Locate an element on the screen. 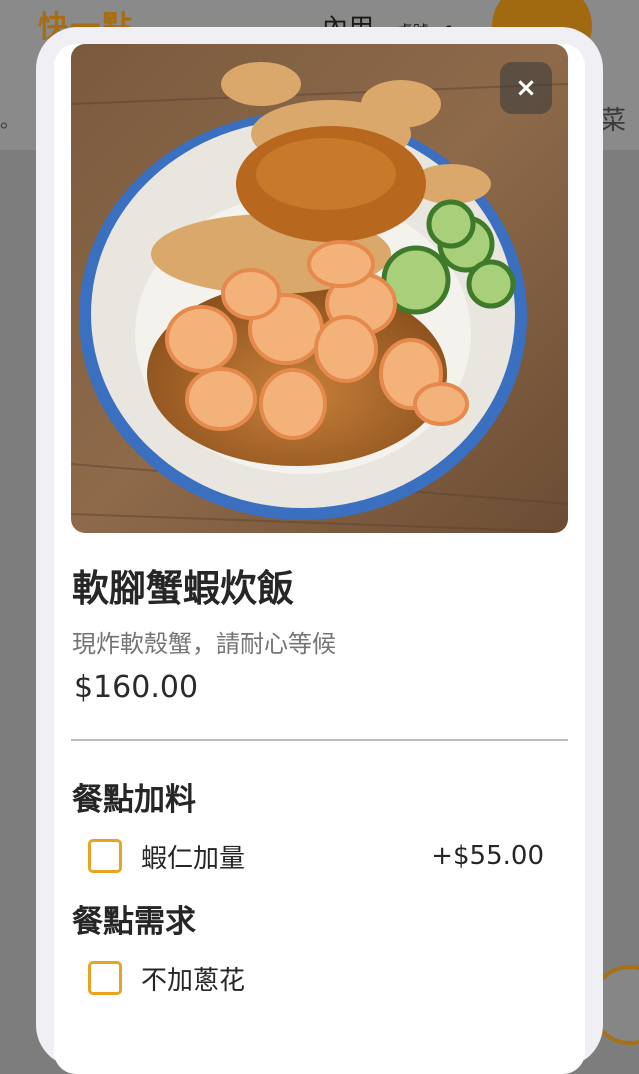  section-title-requests: 餐點需求 is located at coordinates (134, 922).